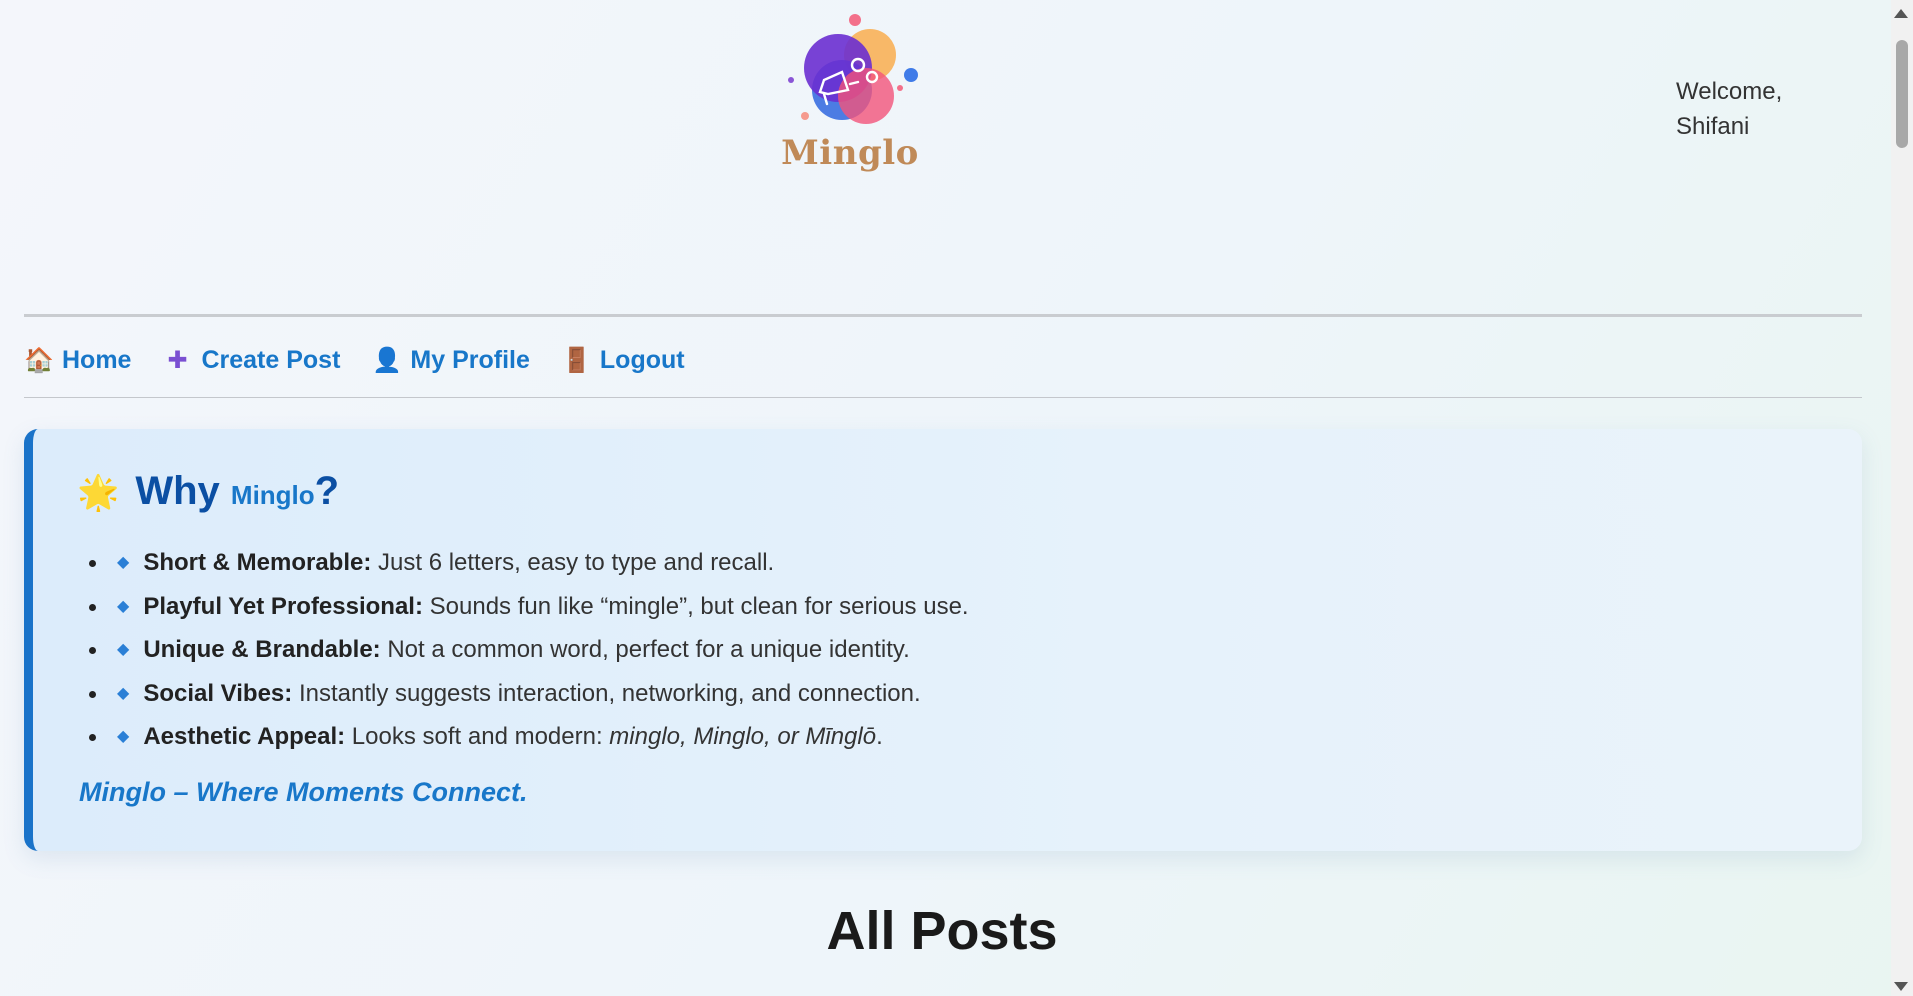 The width and height of the screenshot is (1913, 996). Describe the element at coordinates (97, 359) in the screenshot. I see `nav-home-label: Home` at that location.